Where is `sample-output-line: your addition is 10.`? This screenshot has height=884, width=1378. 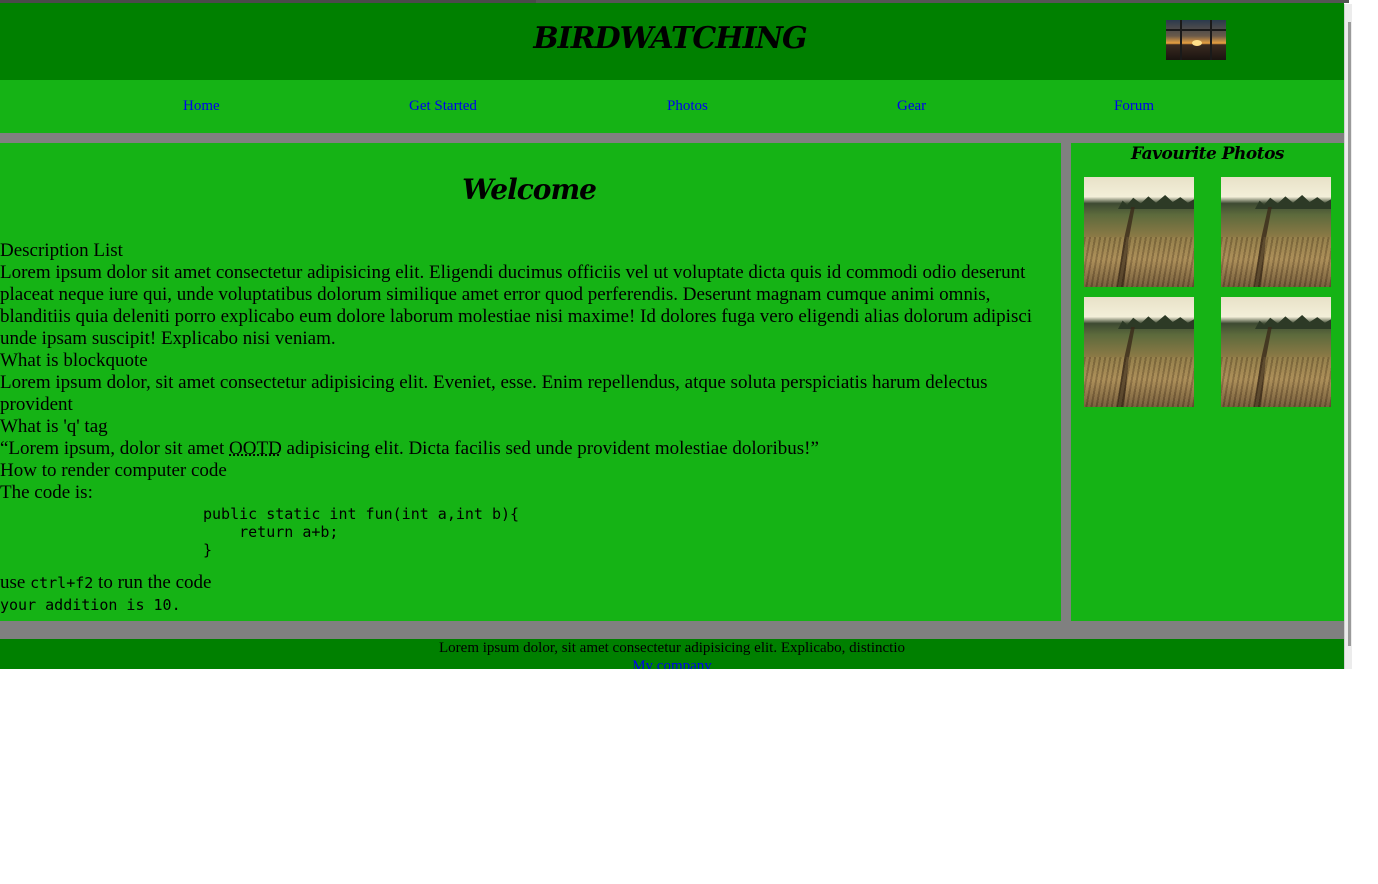
sample-output-line: your addition is 10. is located at coordinates (527, 605).